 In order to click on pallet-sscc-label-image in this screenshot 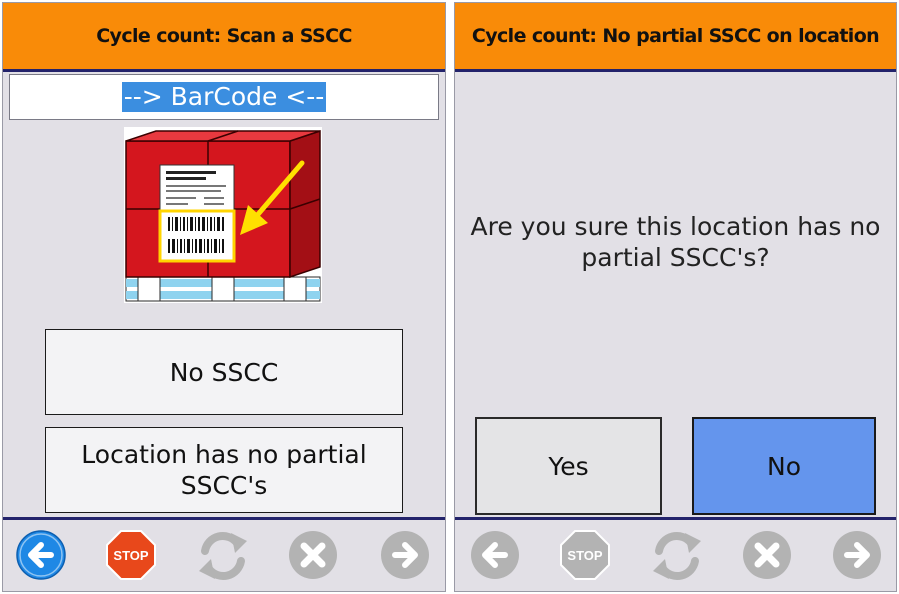, I will do `click(223, 215)`.